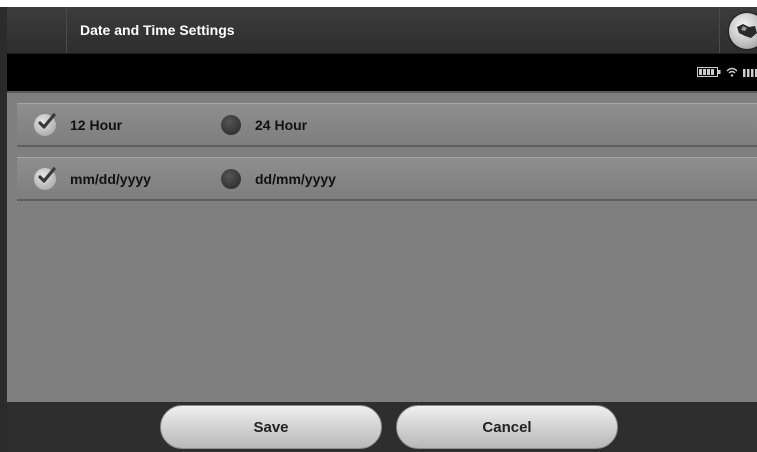 This screenshot has height=452, width=757. I want to click on title-bar: Date and Time Settings, so click(382, 30).